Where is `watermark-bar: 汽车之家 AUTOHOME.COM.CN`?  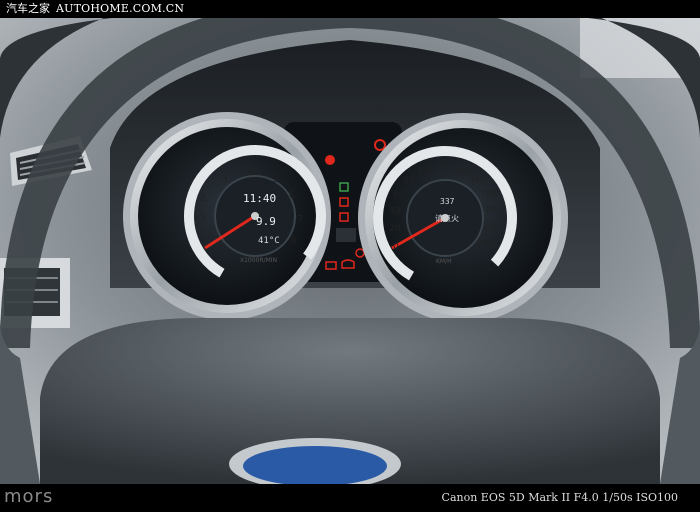
watermark-bar: 汽车之家 AUTOHOME.COM.CN is located at coordinates (350, 9).